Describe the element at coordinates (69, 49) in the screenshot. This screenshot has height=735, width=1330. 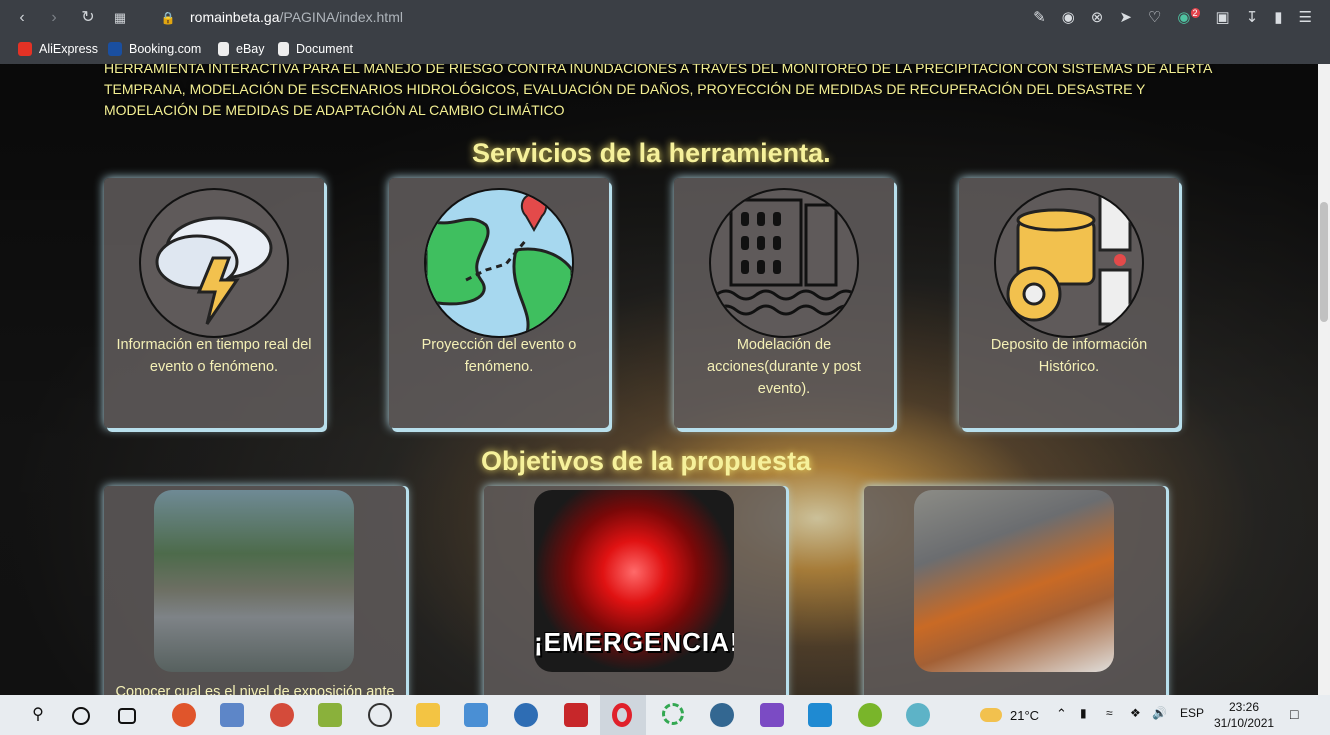
I see `bookmark-label: AliExpress` at that location.